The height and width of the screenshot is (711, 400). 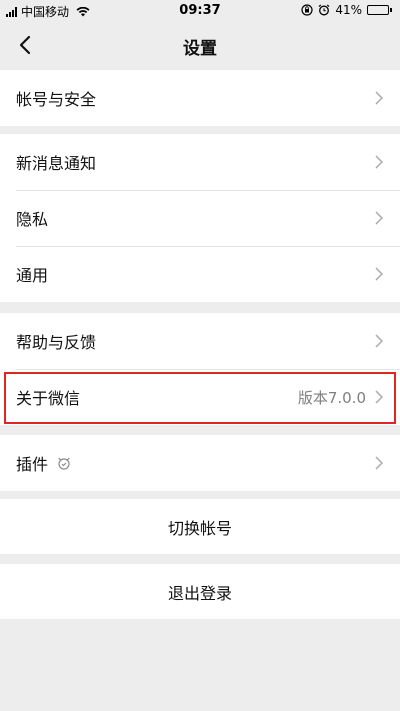 What do you see at coordinates (32, 464) in the screenshot?
I see `settings-item-label: 插件` at bounding box center [32, 464].